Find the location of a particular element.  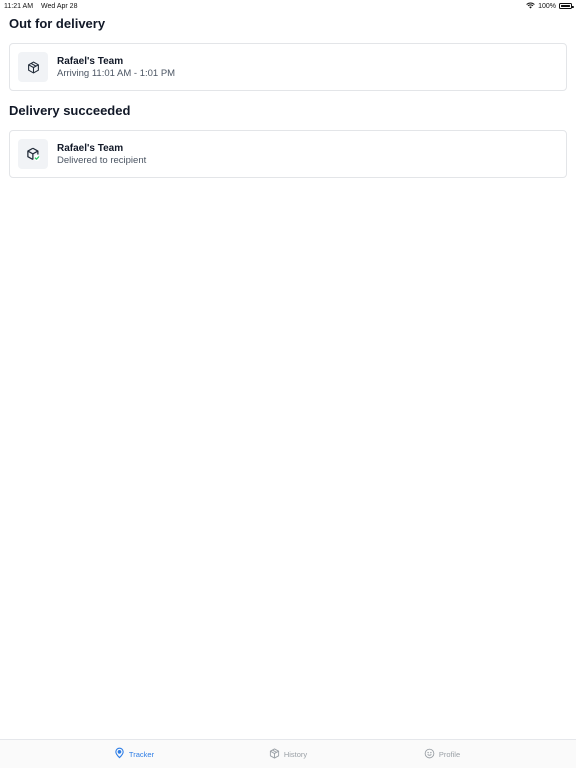

status-left: 11:21 AM Wed Apr 28 is located at coordinates (43, 6).